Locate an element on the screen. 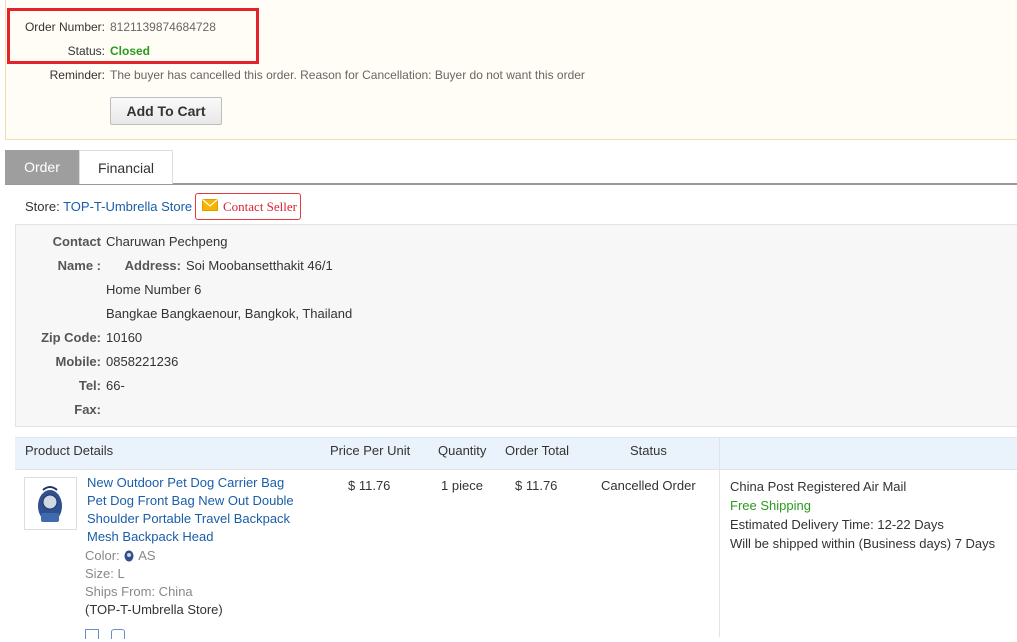  address-line-1: Soi Moobansetthakit 46/1 is located at coordinates (259, 265).